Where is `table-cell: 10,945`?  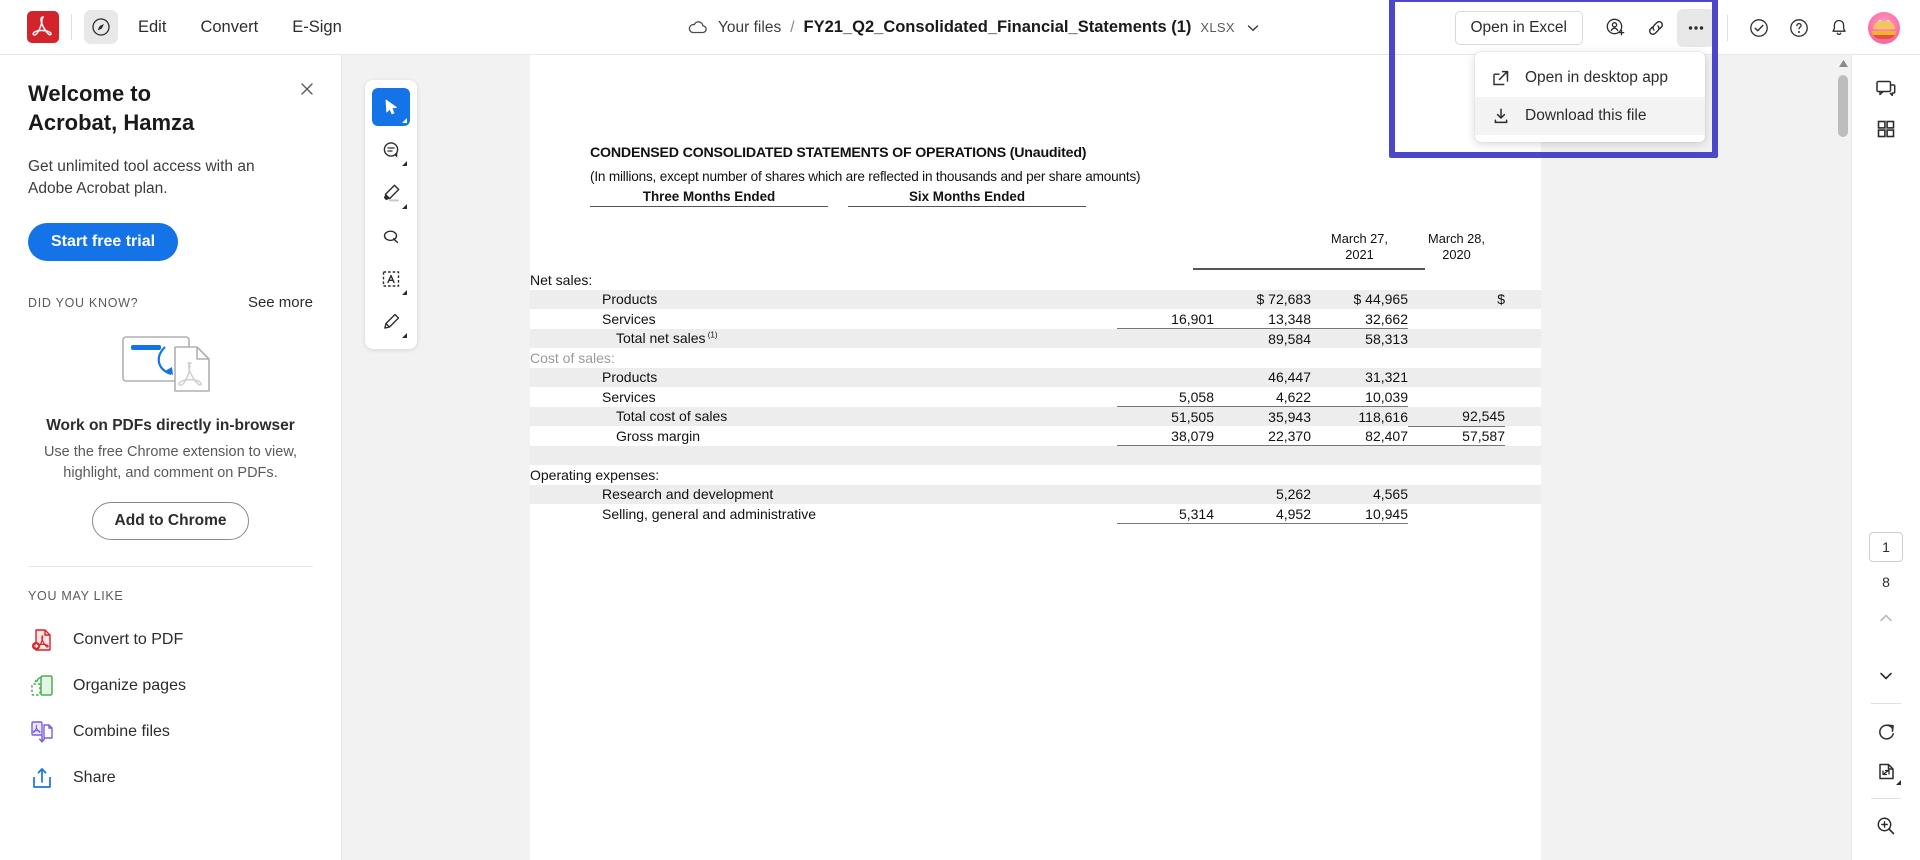
table-cell: 10,945 is located at coordinates (1359, 514).